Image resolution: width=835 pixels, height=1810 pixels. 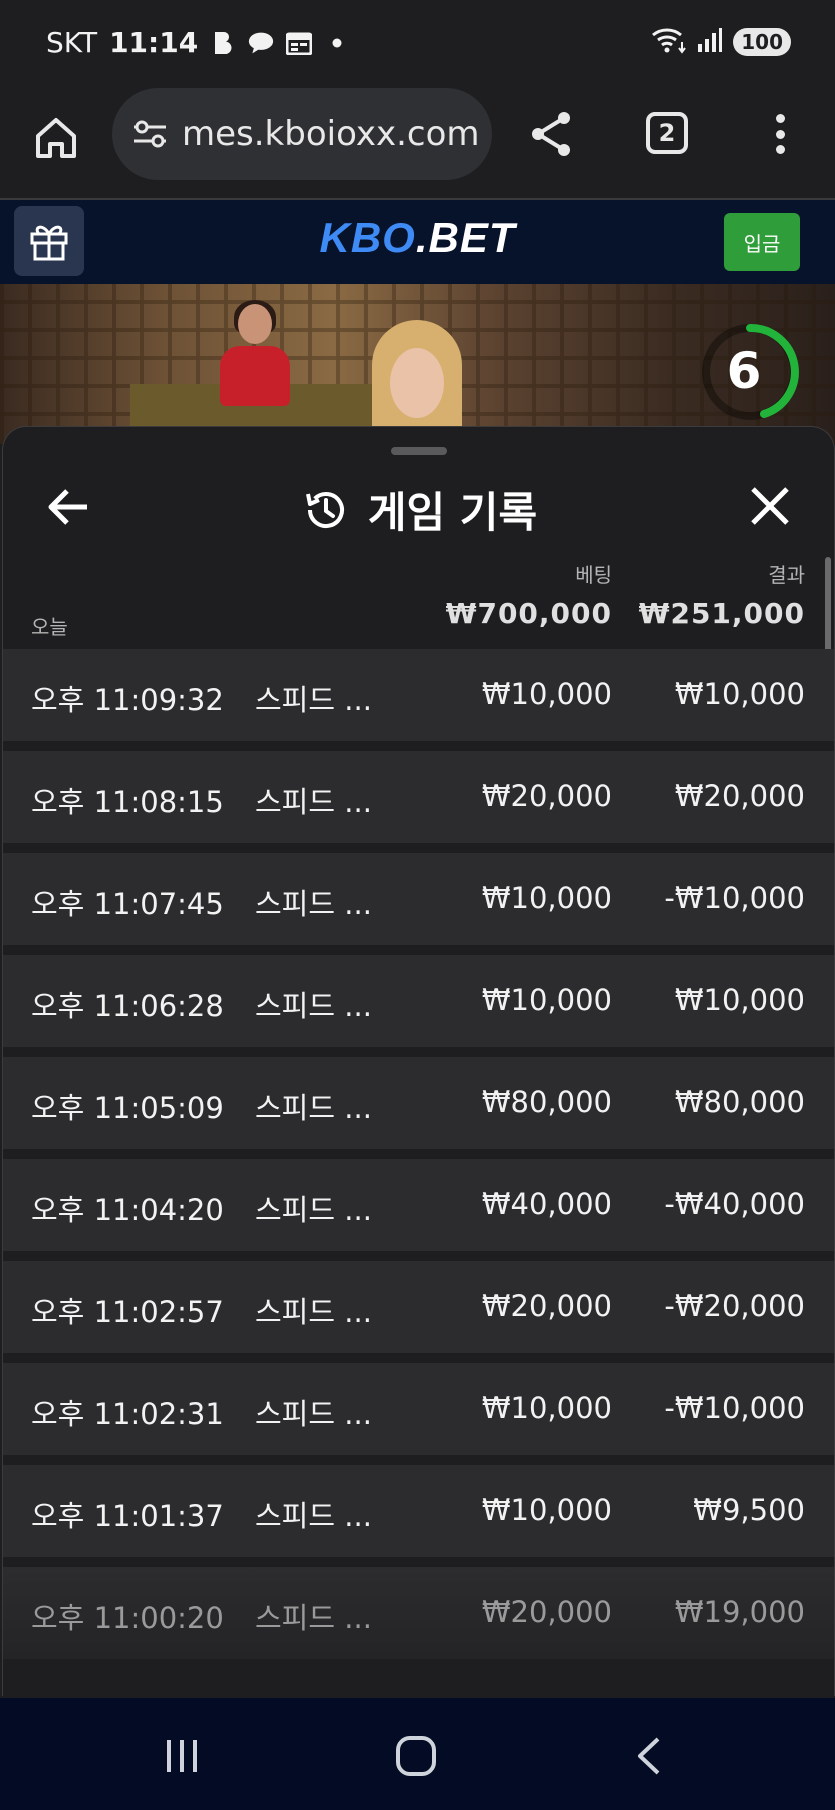 What do you see at coordinates (337, 43) in the screenshot?
I see `dot-icon` at bounding box center [337, 43].